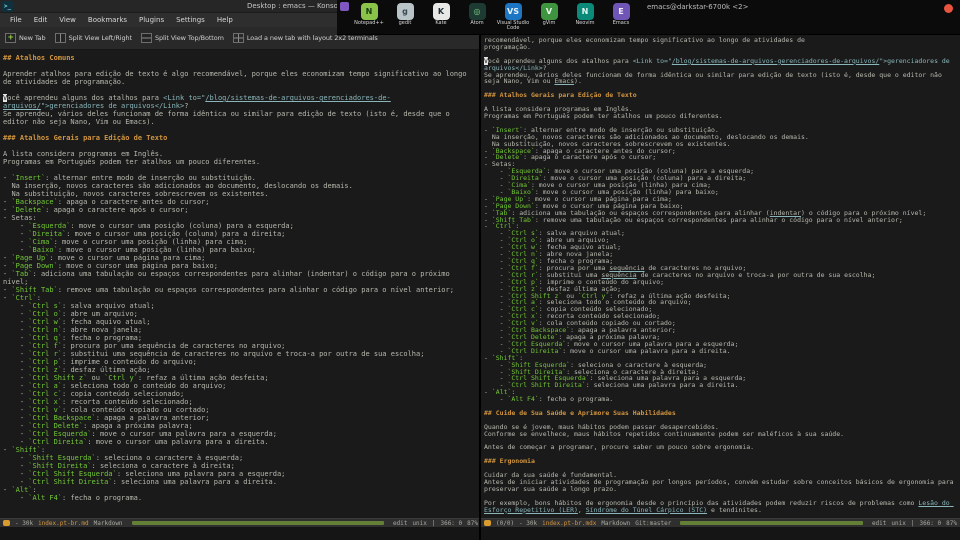 This screenshot has height=540, width=960. Describe the element at coordinates (107, 20) in the screenshot. I see `menu-item-bookmarks: Bookmarks` at that location.